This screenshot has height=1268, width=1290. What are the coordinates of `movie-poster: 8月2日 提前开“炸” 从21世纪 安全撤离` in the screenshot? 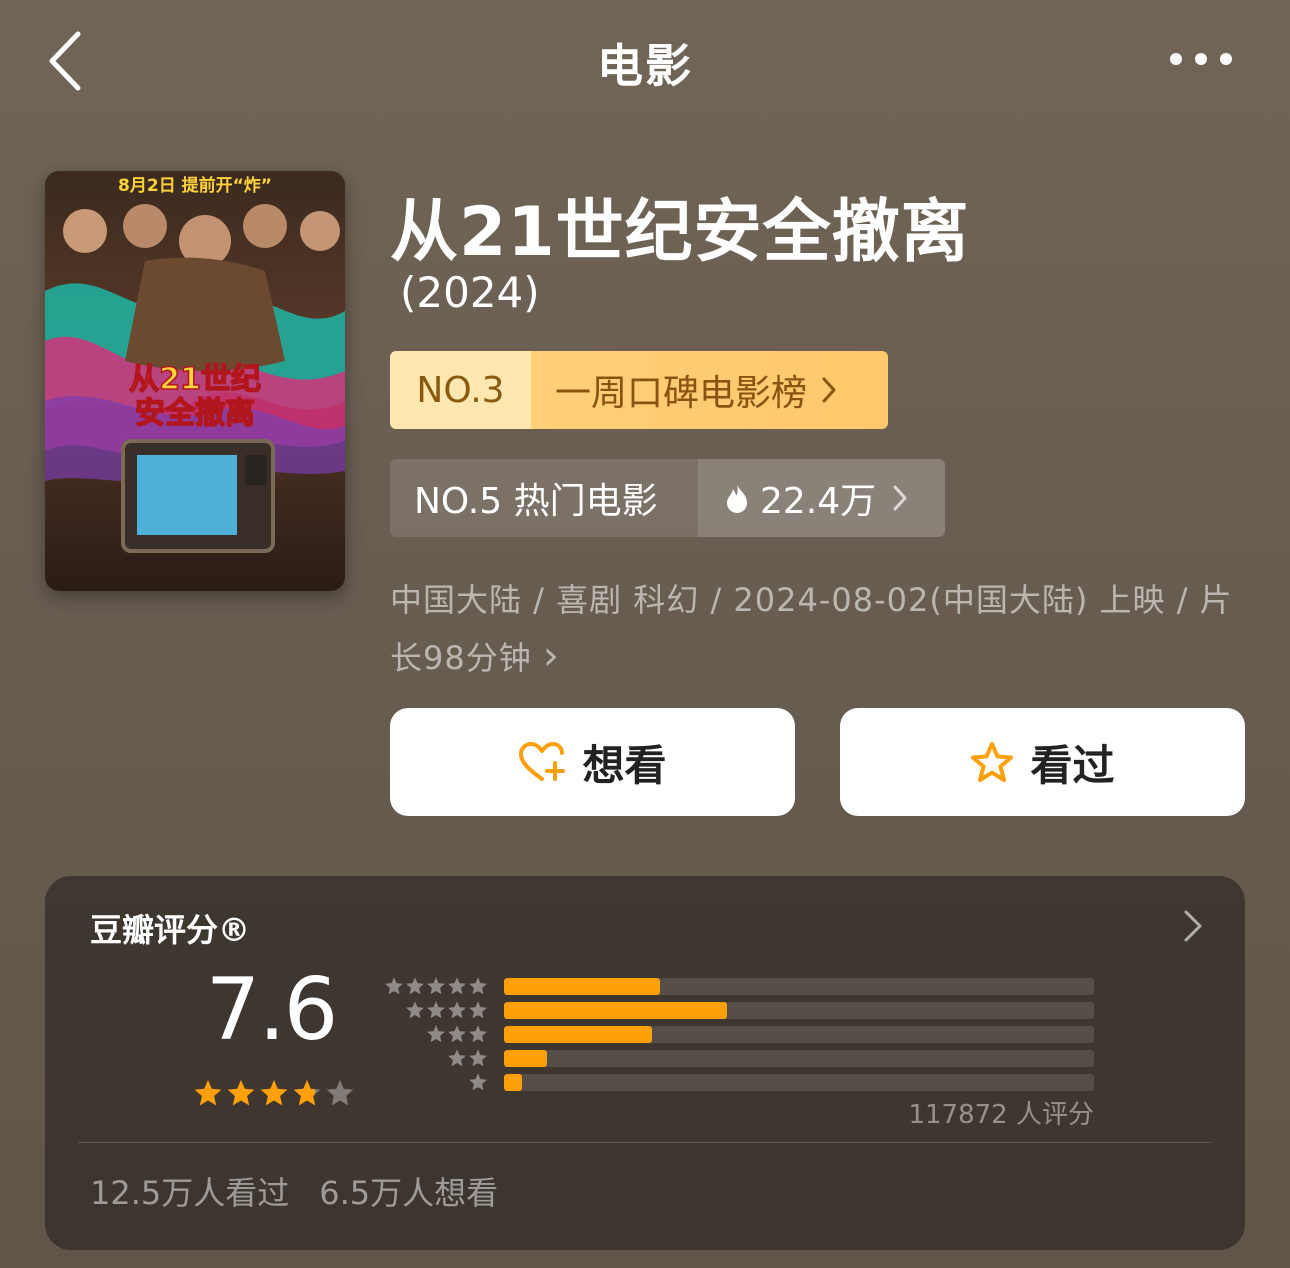 It's located at (195, 381).